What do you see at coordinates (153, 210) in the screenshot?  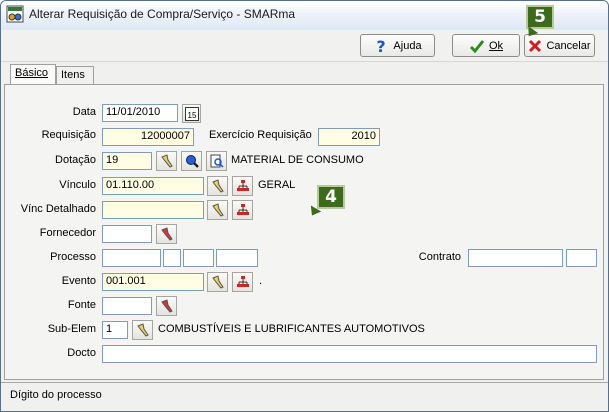 I see `vinc-detalhado-field` at bounding box center [153, 210].